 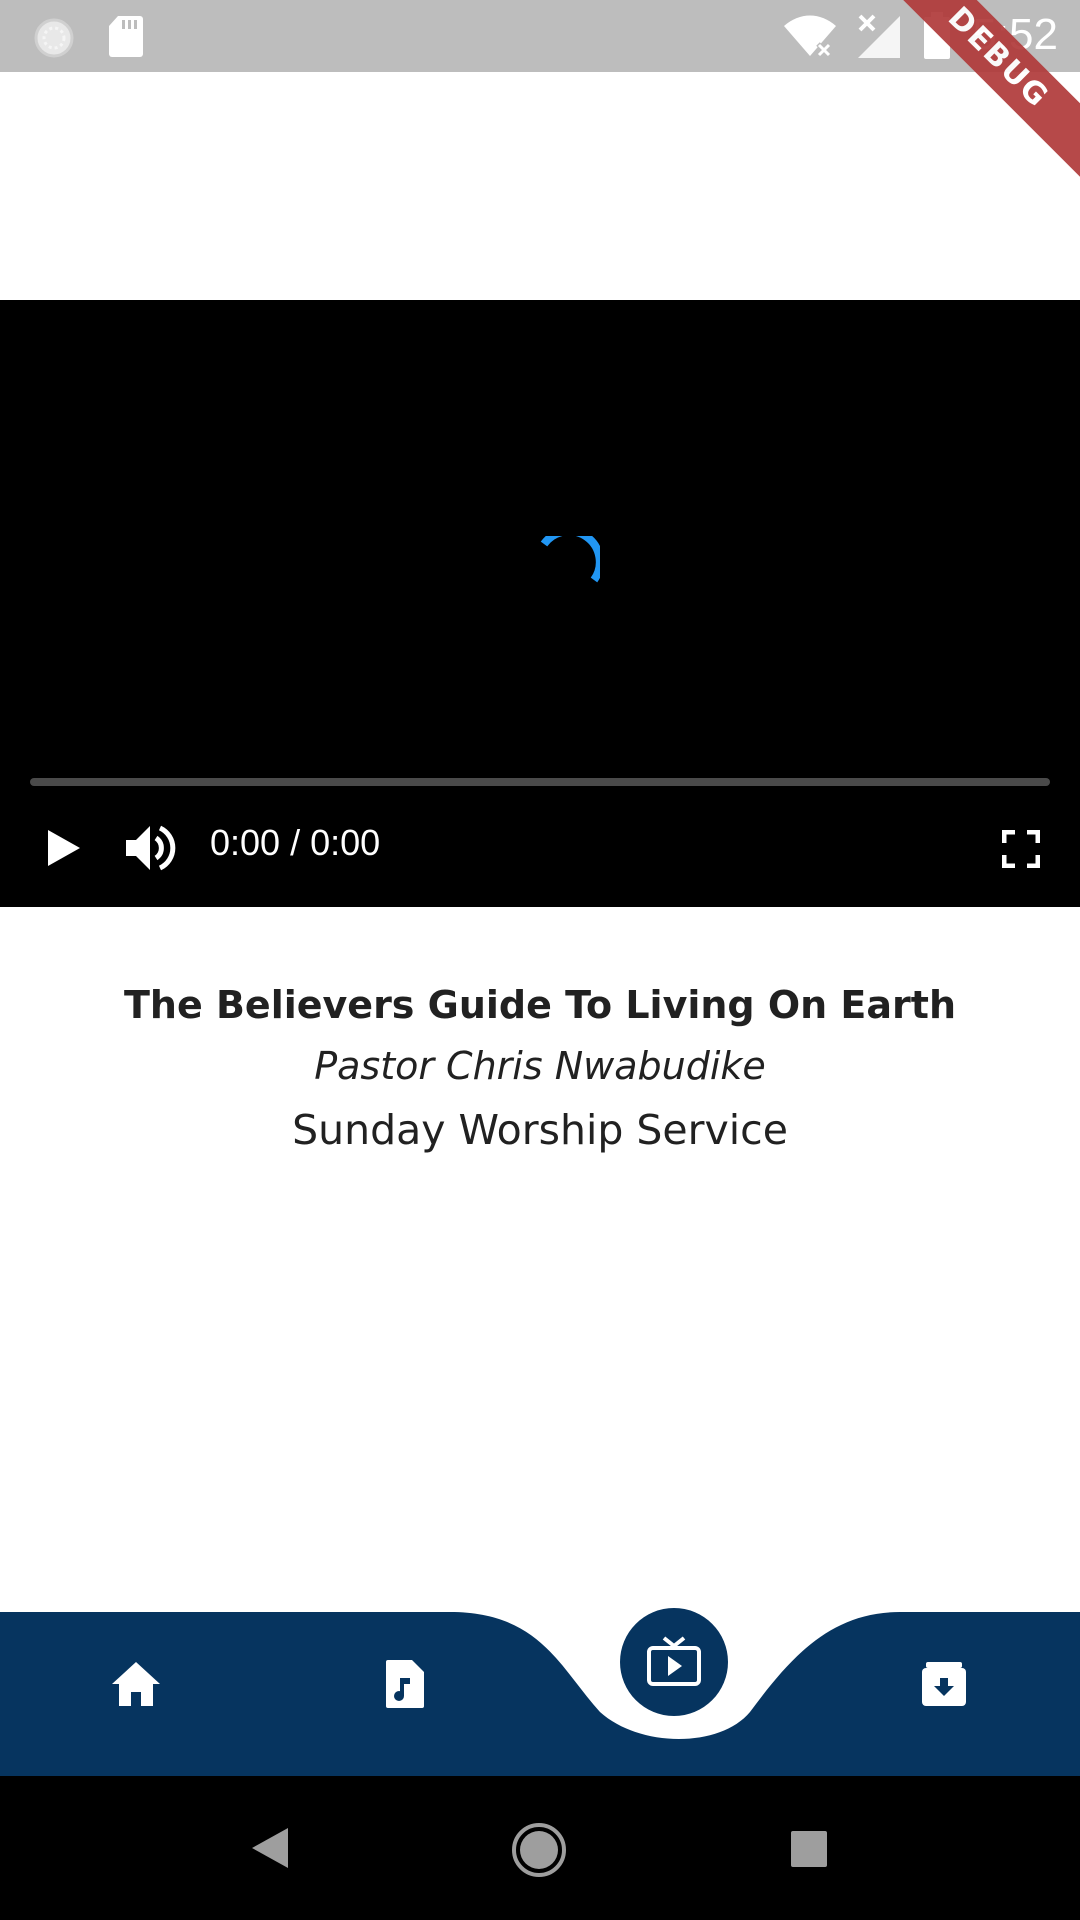 What do you see at coordinates (126, 36) in the screenshot?
I see `sd-card-icon` at bounding box center [126, 36].